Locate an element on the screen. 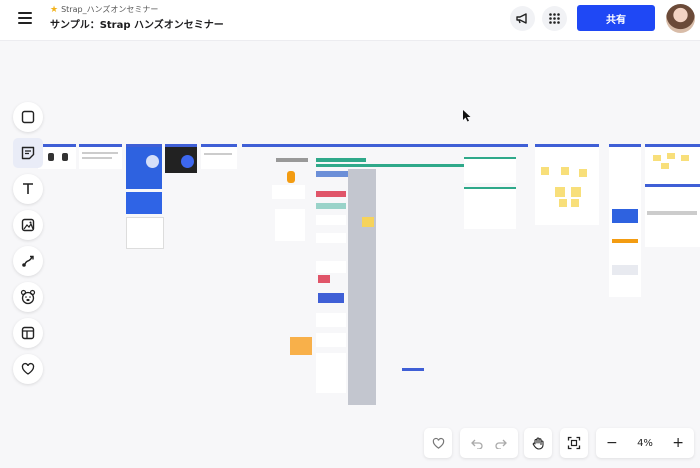  user-avatar is located at coordinates (680, 18).